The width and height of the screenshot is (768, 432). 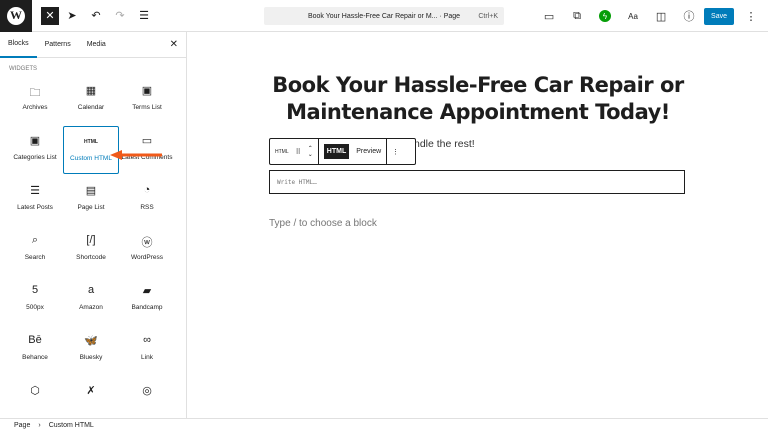 What do you see at coordinates (298, 152) in the screenshot?
I see `drag-handle-icon: ⠿` at bounding box center [298, 152].